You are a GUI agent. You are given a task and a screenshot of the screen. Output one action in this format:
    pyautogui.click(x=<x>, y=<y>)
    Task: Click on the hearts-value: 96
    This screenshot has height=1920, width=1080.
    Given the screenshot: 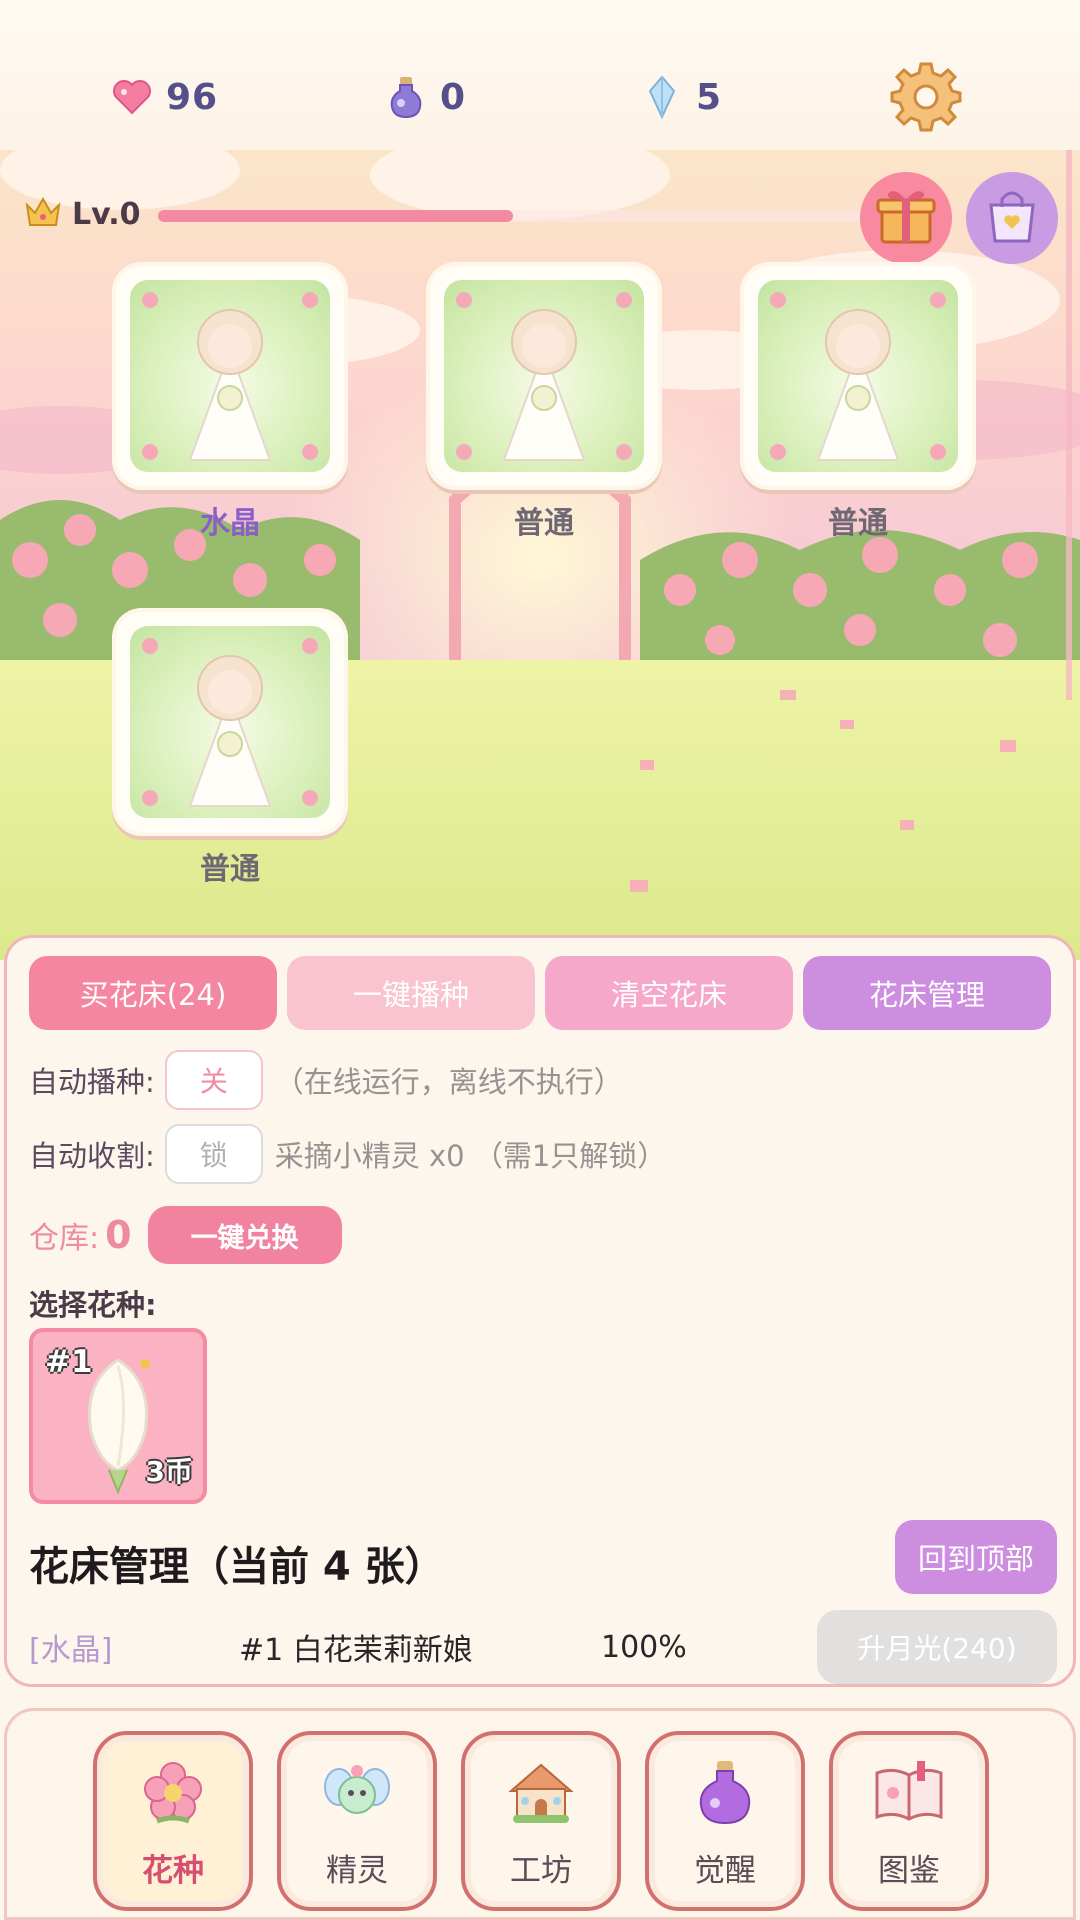 What is the action you would take?
    pyautogui.click(x=192, y=97)
    